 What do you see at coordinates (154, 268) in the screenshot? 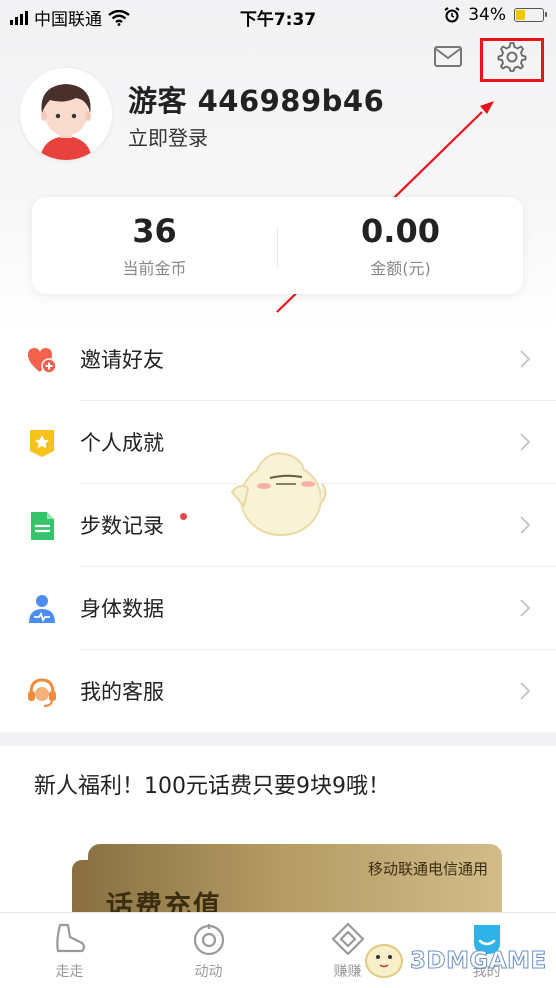
I see `coins-label: 当前金币` at bounding box center [154, 268].